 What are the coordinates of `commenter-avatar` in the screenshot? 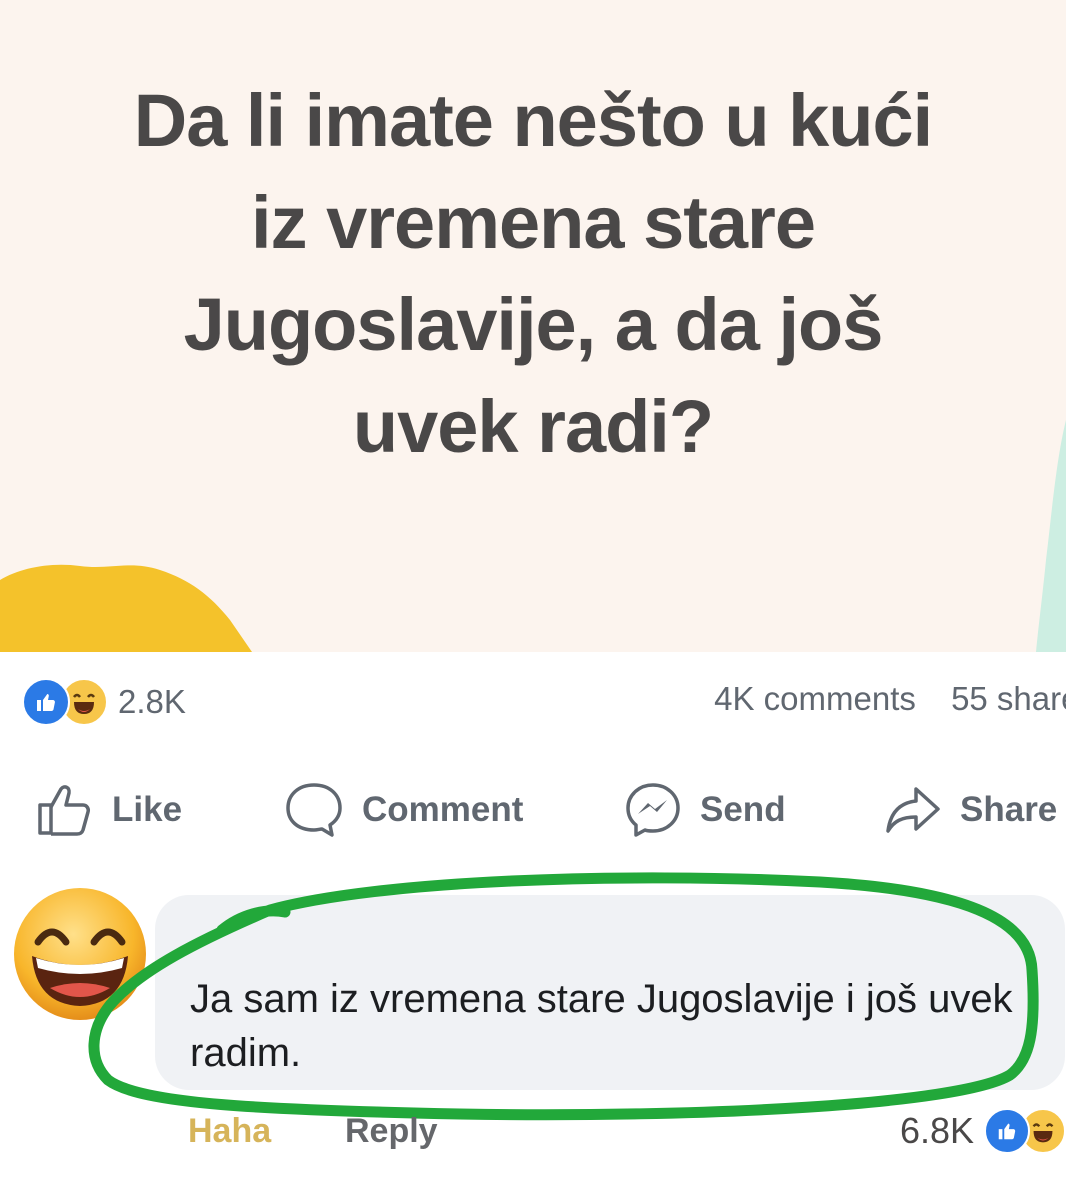 It's located at (80, 954).